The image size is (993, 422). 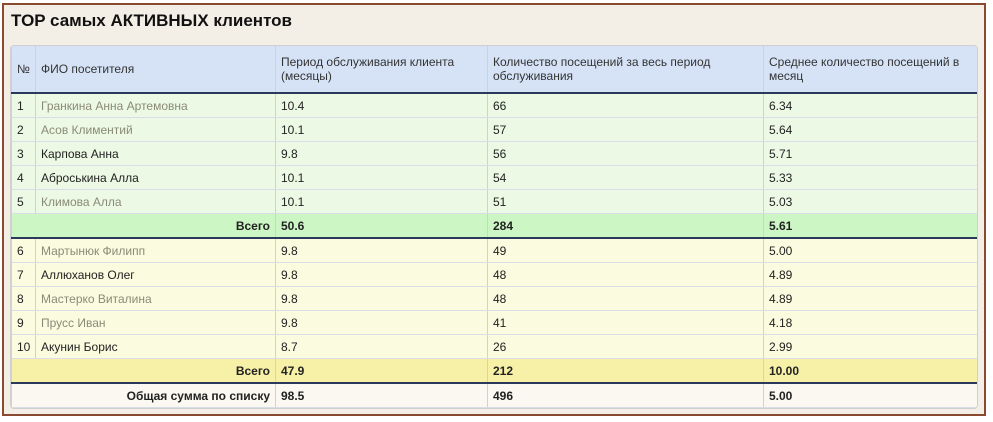 What do you see at coordinates (23, 177) in the screenshot?
I see `row-num: 4` at bounding box center [23, 177].